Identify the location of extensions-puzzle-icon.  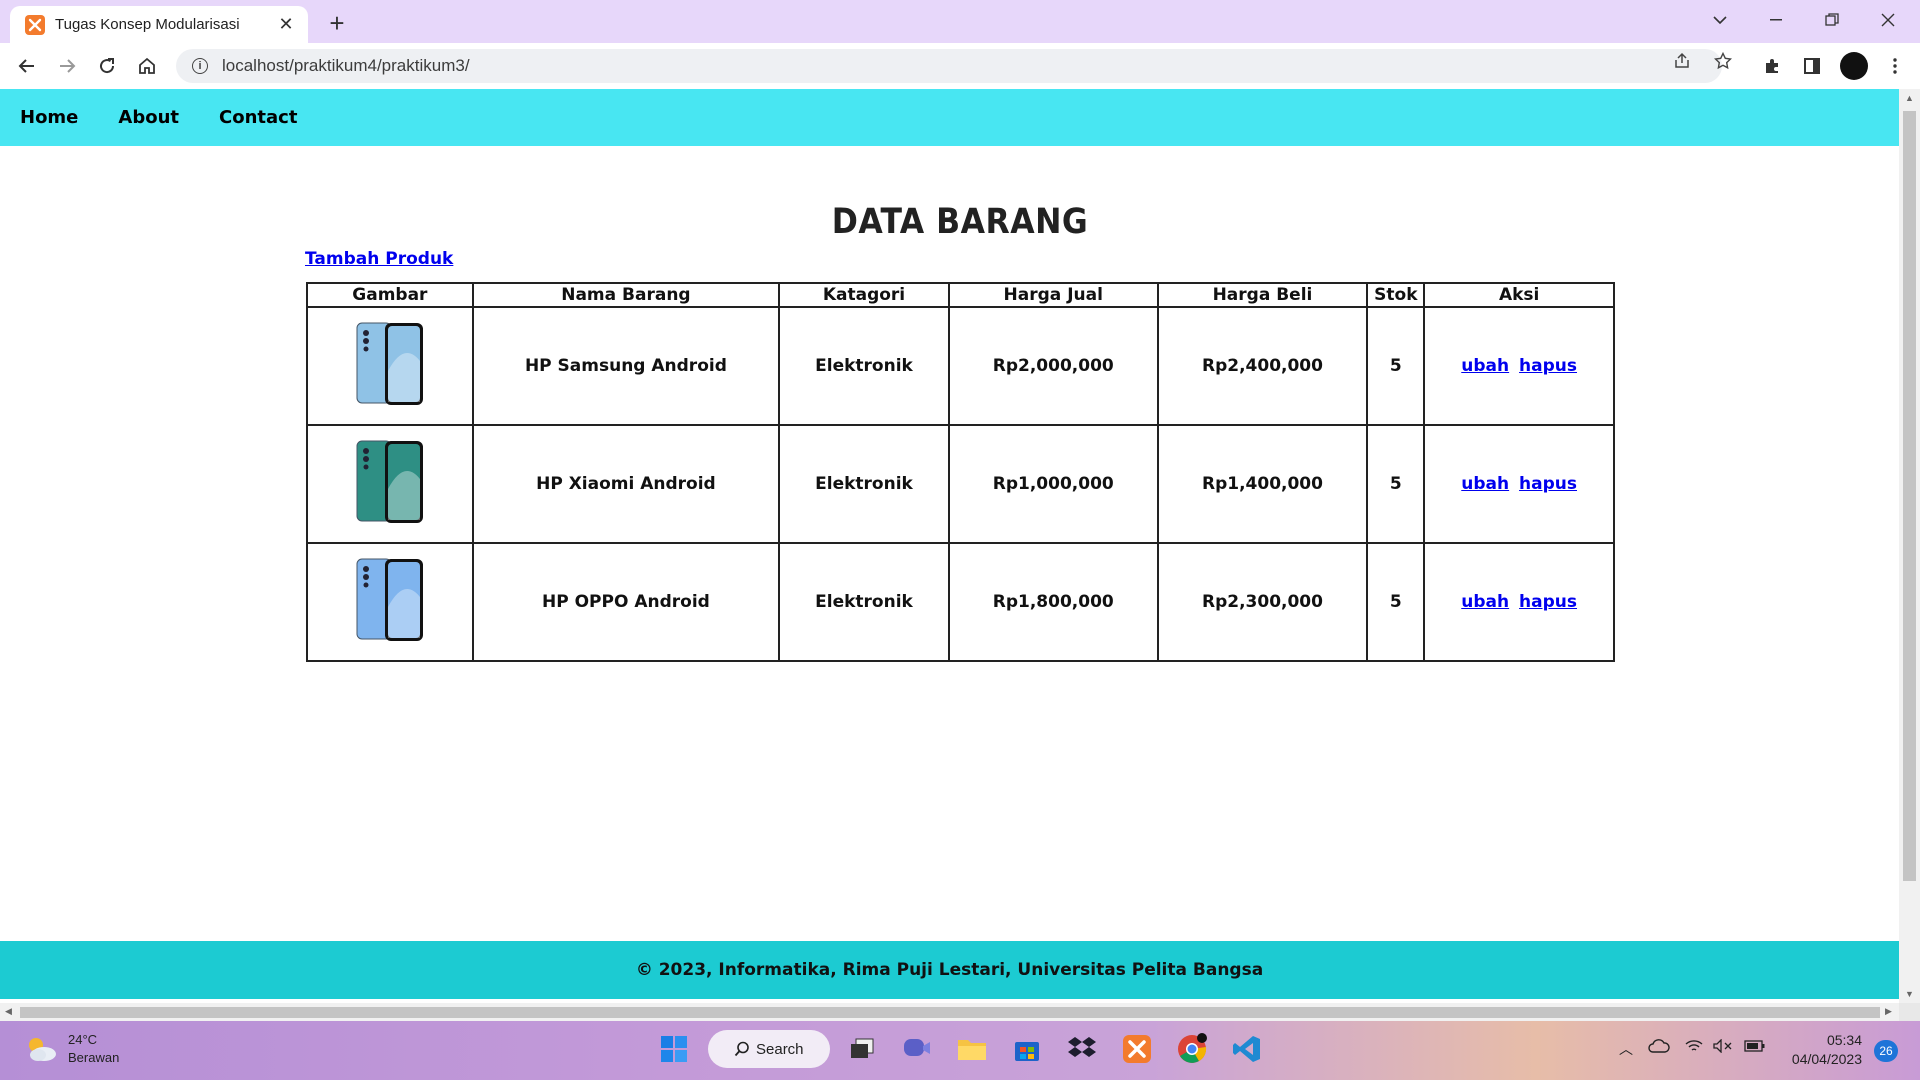
(1772, 66).